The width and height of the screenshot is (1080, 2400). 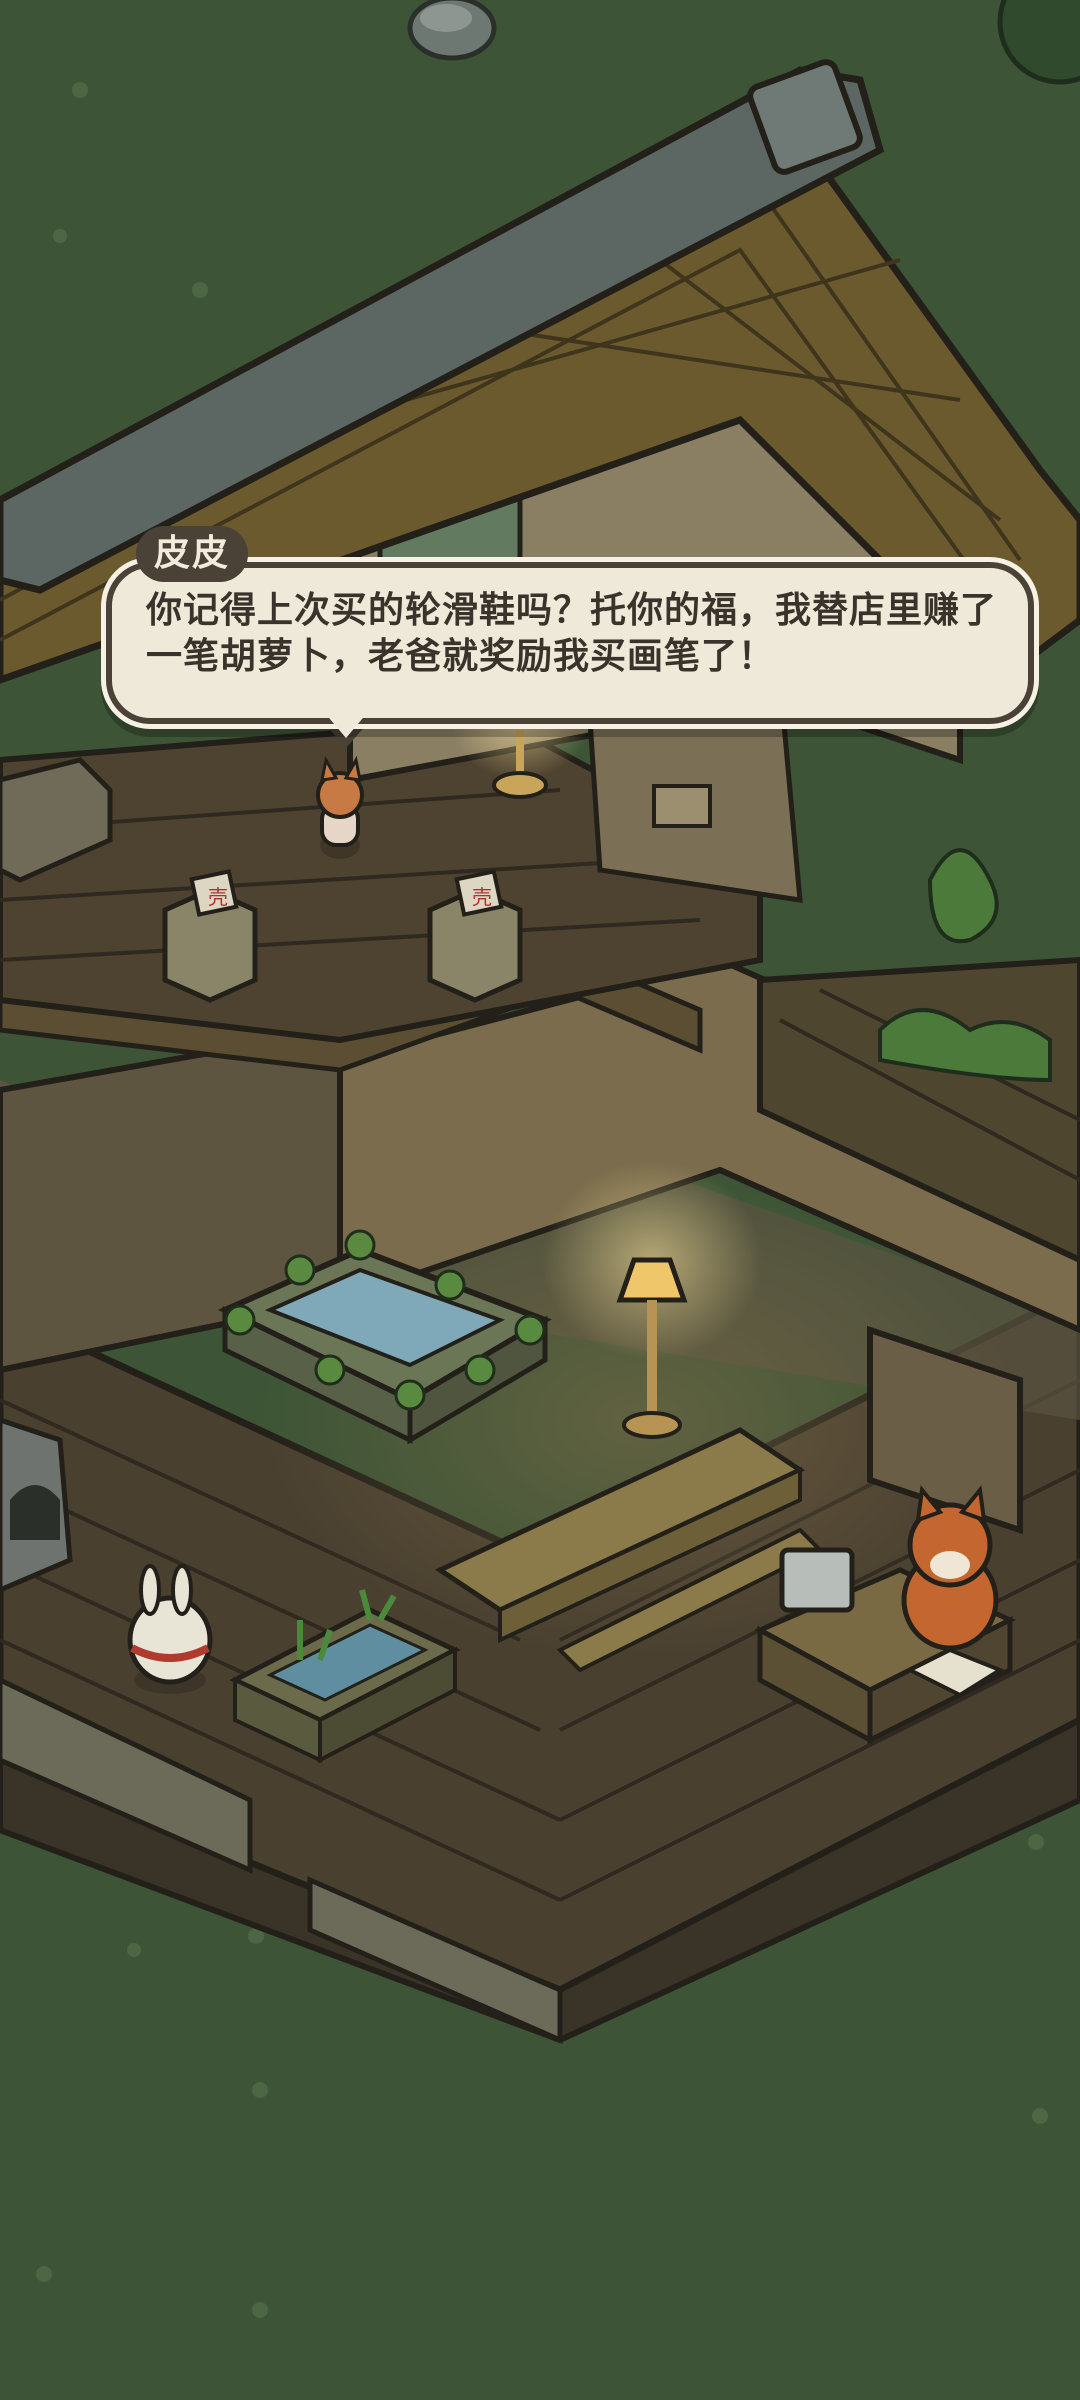 I want to click on stone-stove, so click(x=36, y=1505).